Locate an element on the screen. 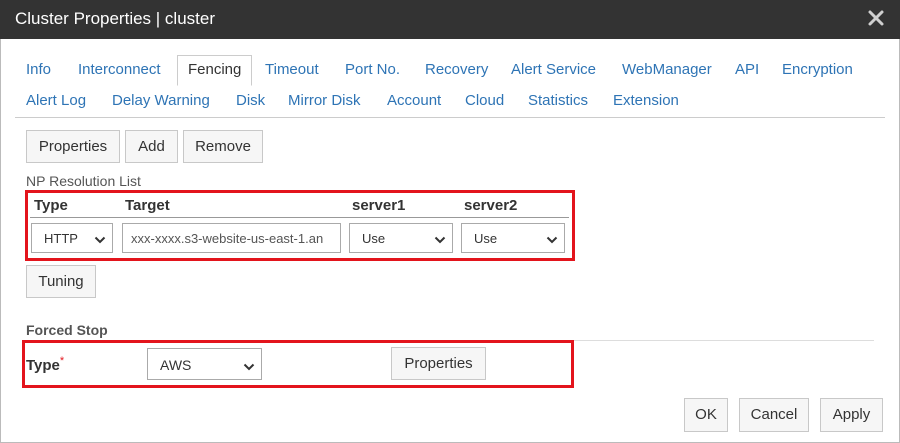  tab-disk: Disk is located at coordinates (250, 100).